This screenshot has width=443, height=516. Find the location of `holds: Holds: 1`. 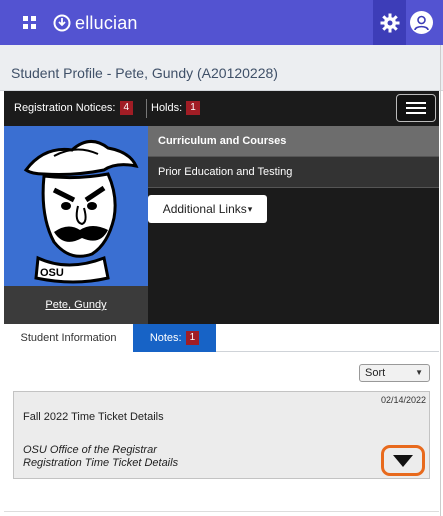

holds: Holds: 1 is located at coordinates (175, 108).